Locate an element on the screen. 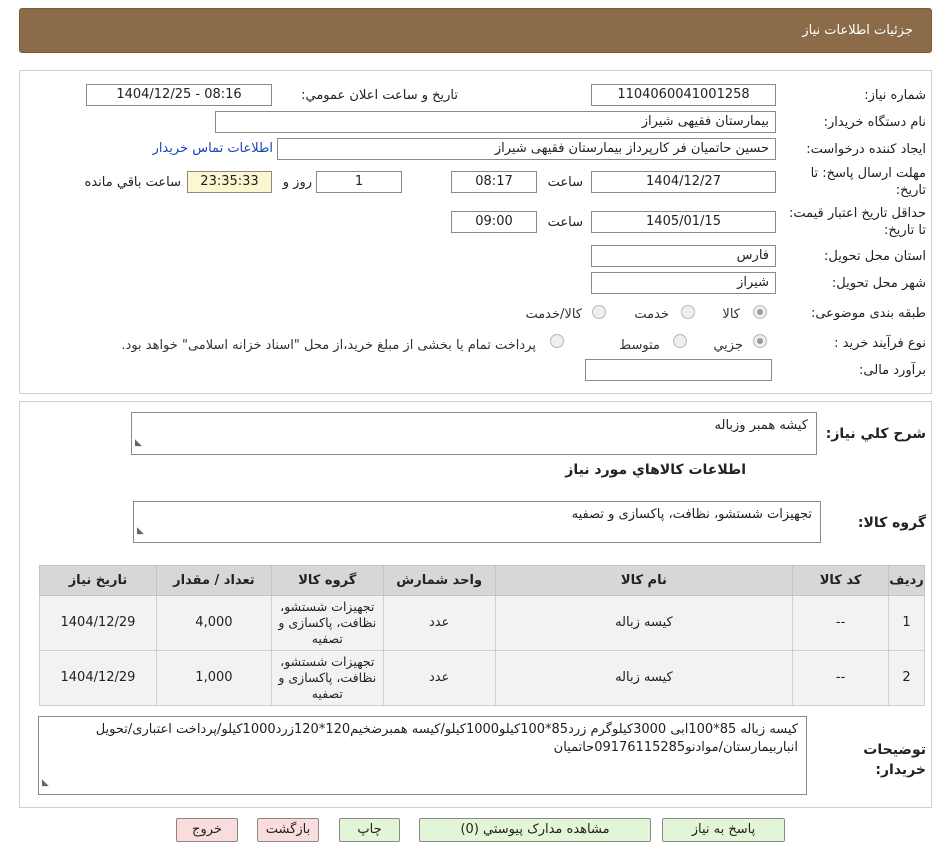  col-header-row: ردیف is located at coordinates (906, 580).